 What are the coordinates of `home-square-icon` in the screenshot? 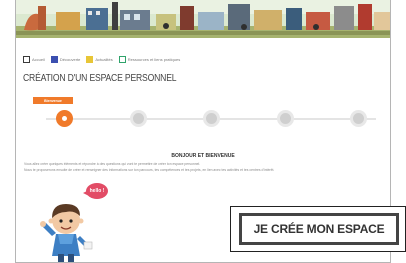 It's located at (26, 59).